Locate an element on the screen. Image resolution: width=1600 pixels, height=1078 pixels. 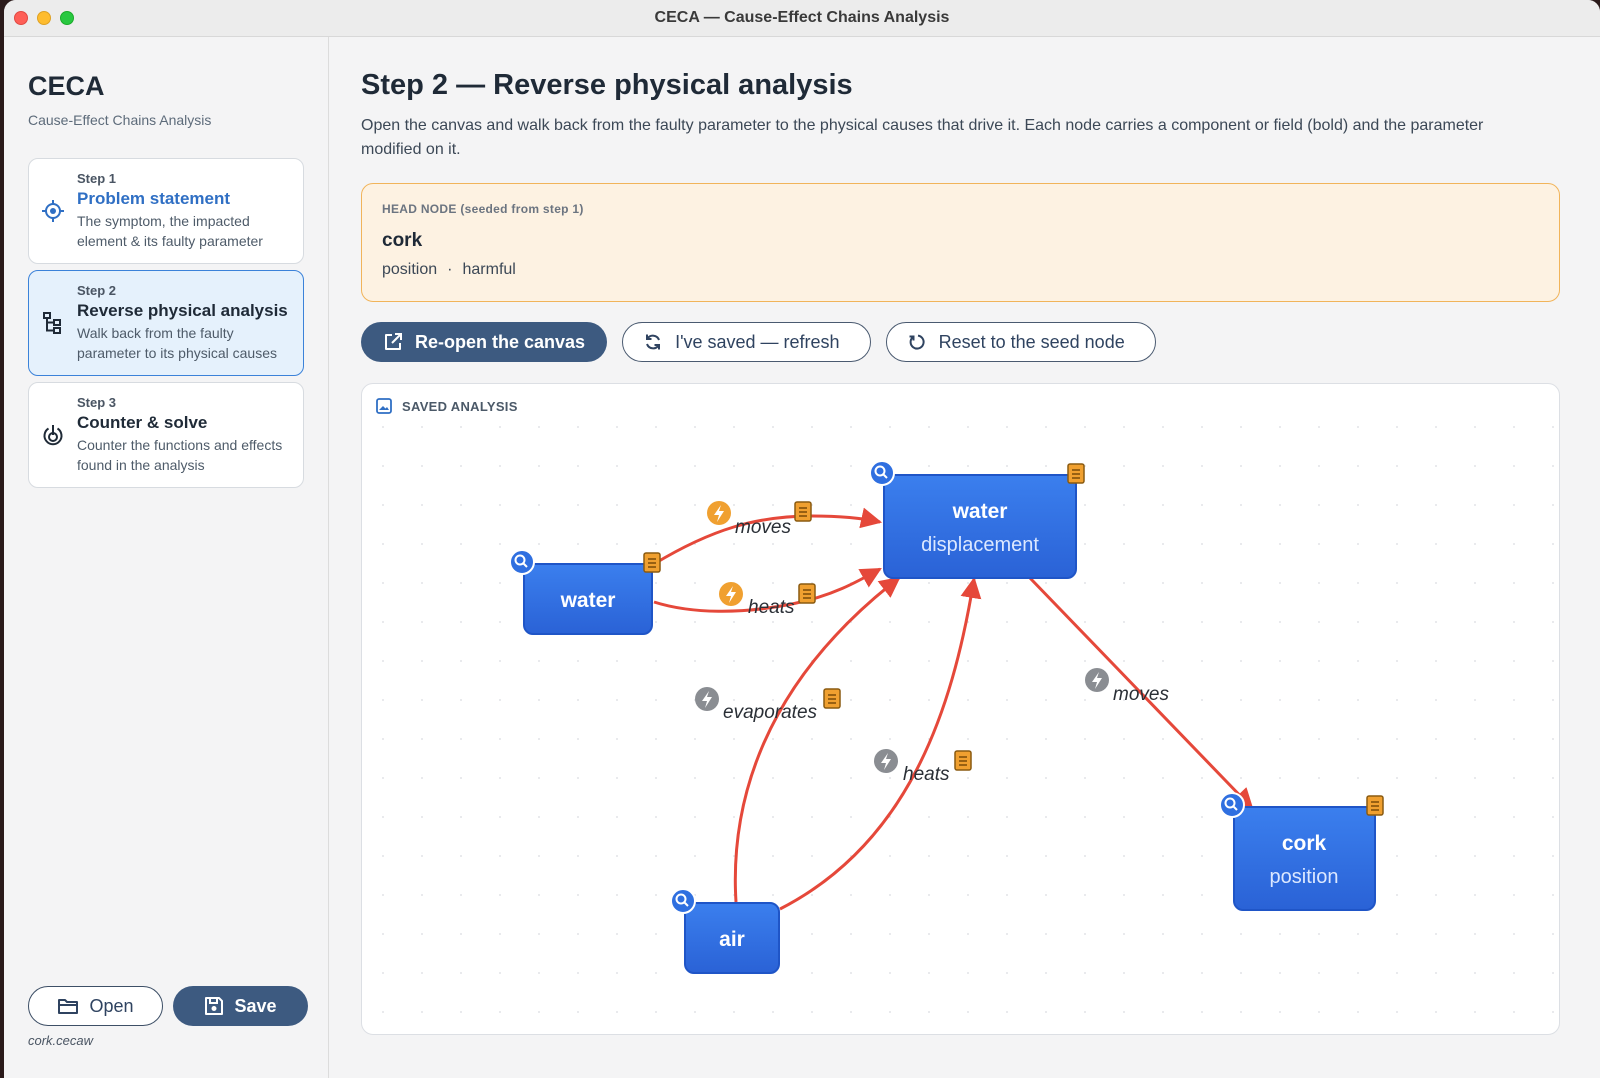
window-title: CECA — Cause-Effect Chains Analysis is located at coordinates (802, 17).